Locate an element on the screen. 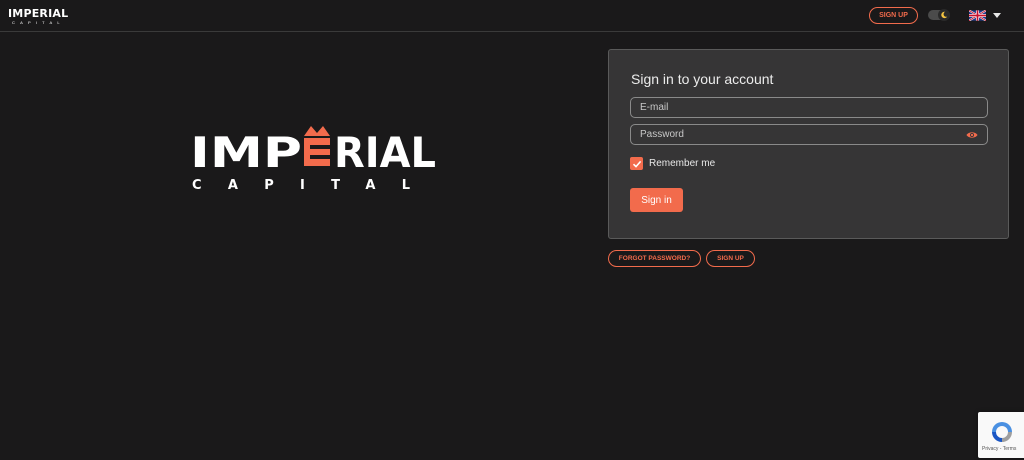 The width and height of the screenshot is (1024, 460). check-icon is located at coordinates (636, 164).